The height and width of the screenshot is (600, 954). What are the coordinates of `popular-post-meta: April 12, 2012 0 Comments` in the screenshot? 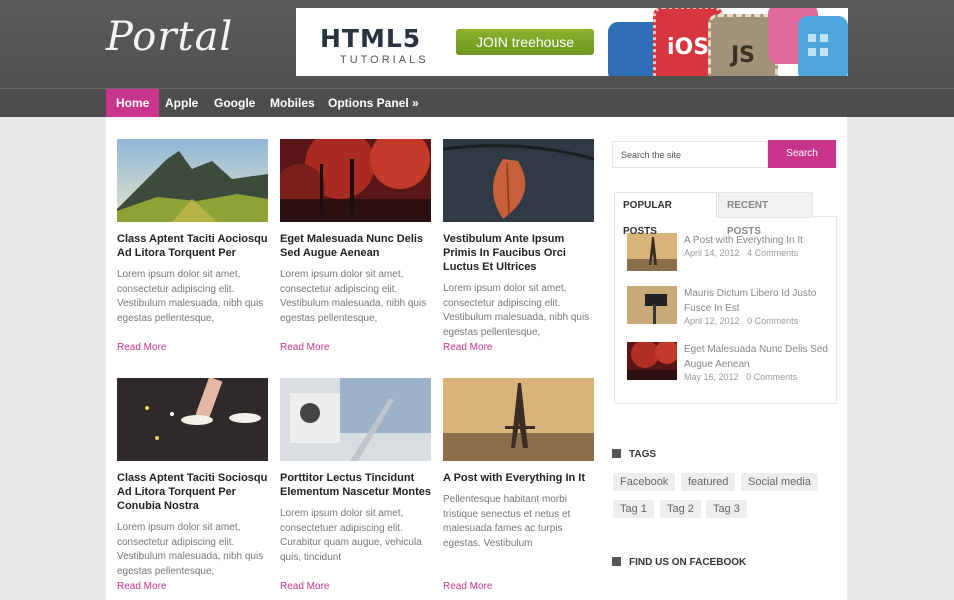 It's located at (741, 321).